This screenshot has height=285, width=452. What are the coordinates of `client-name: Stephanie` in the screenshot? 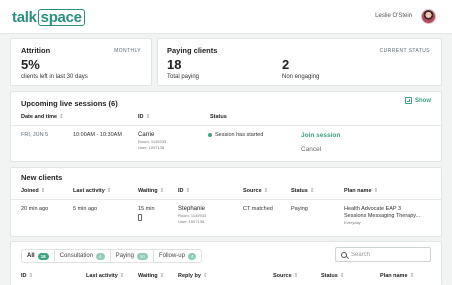 It's located at (192, 209).